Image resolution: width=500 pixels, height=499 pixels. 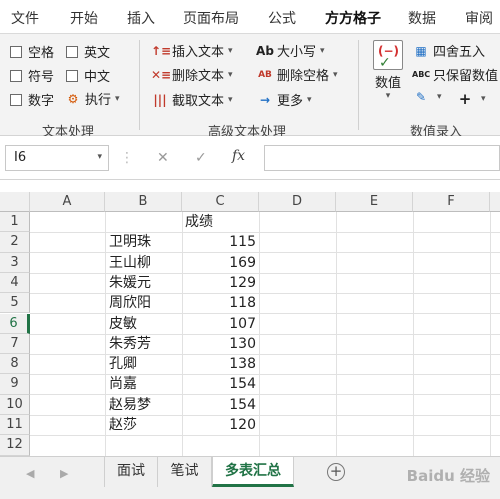 I want to click on row-header: 9, so click(x=15, y=384).